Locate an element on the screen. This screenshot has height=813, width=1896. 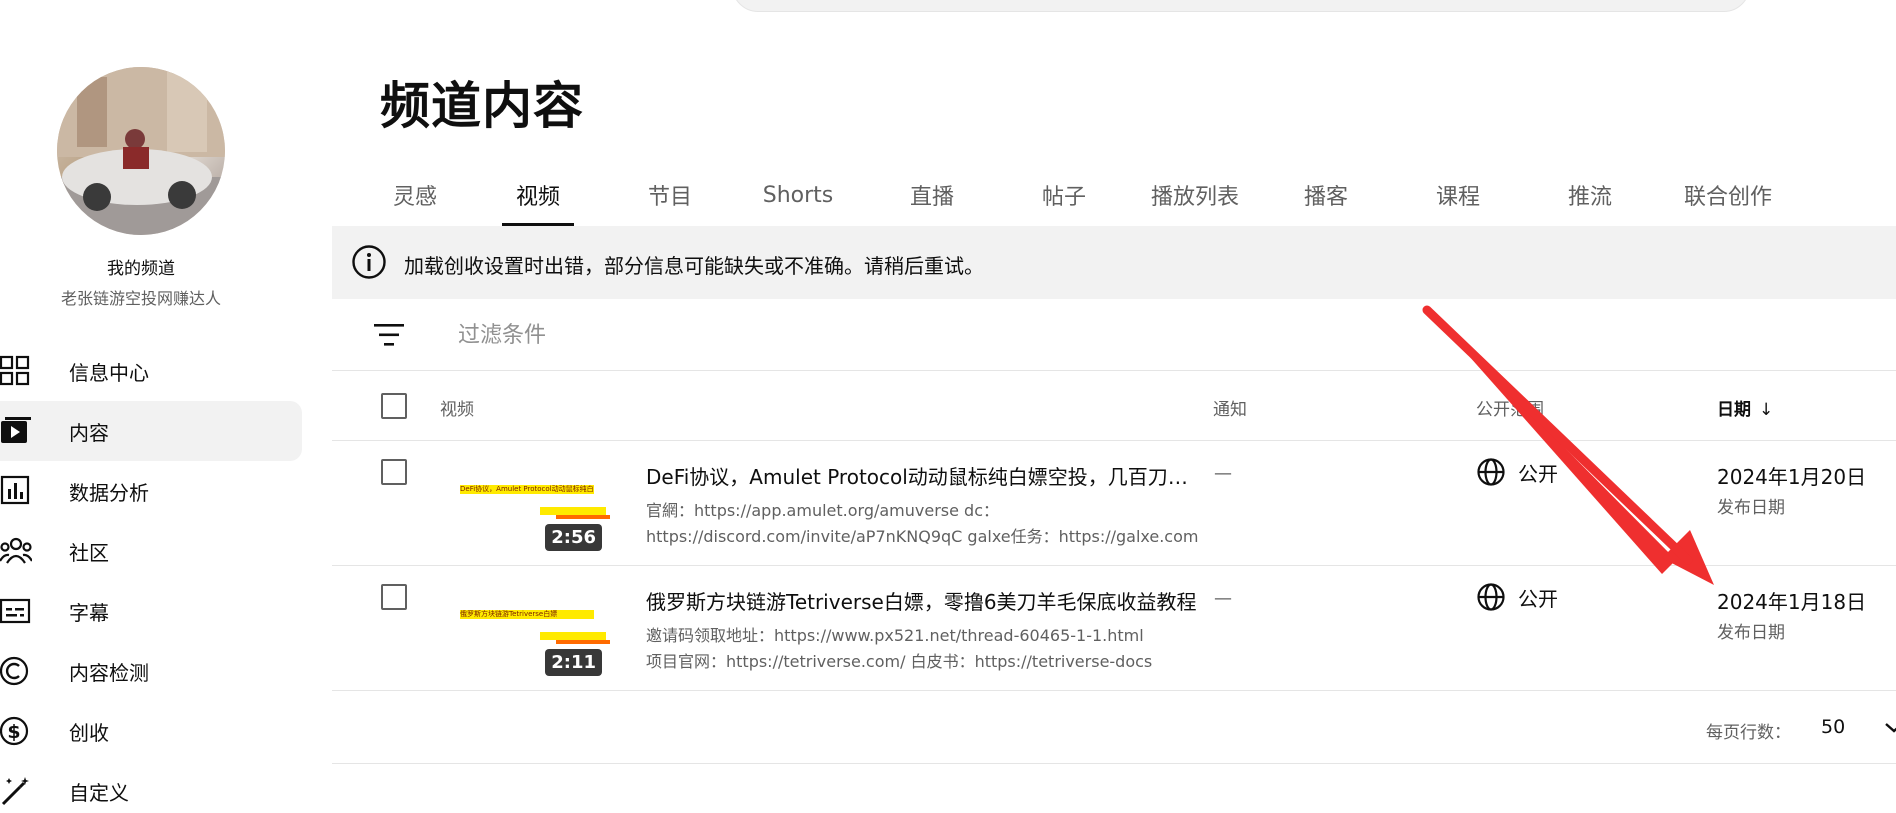
tab-playlists: 播放列表 is located at coordinates (1195, 195).